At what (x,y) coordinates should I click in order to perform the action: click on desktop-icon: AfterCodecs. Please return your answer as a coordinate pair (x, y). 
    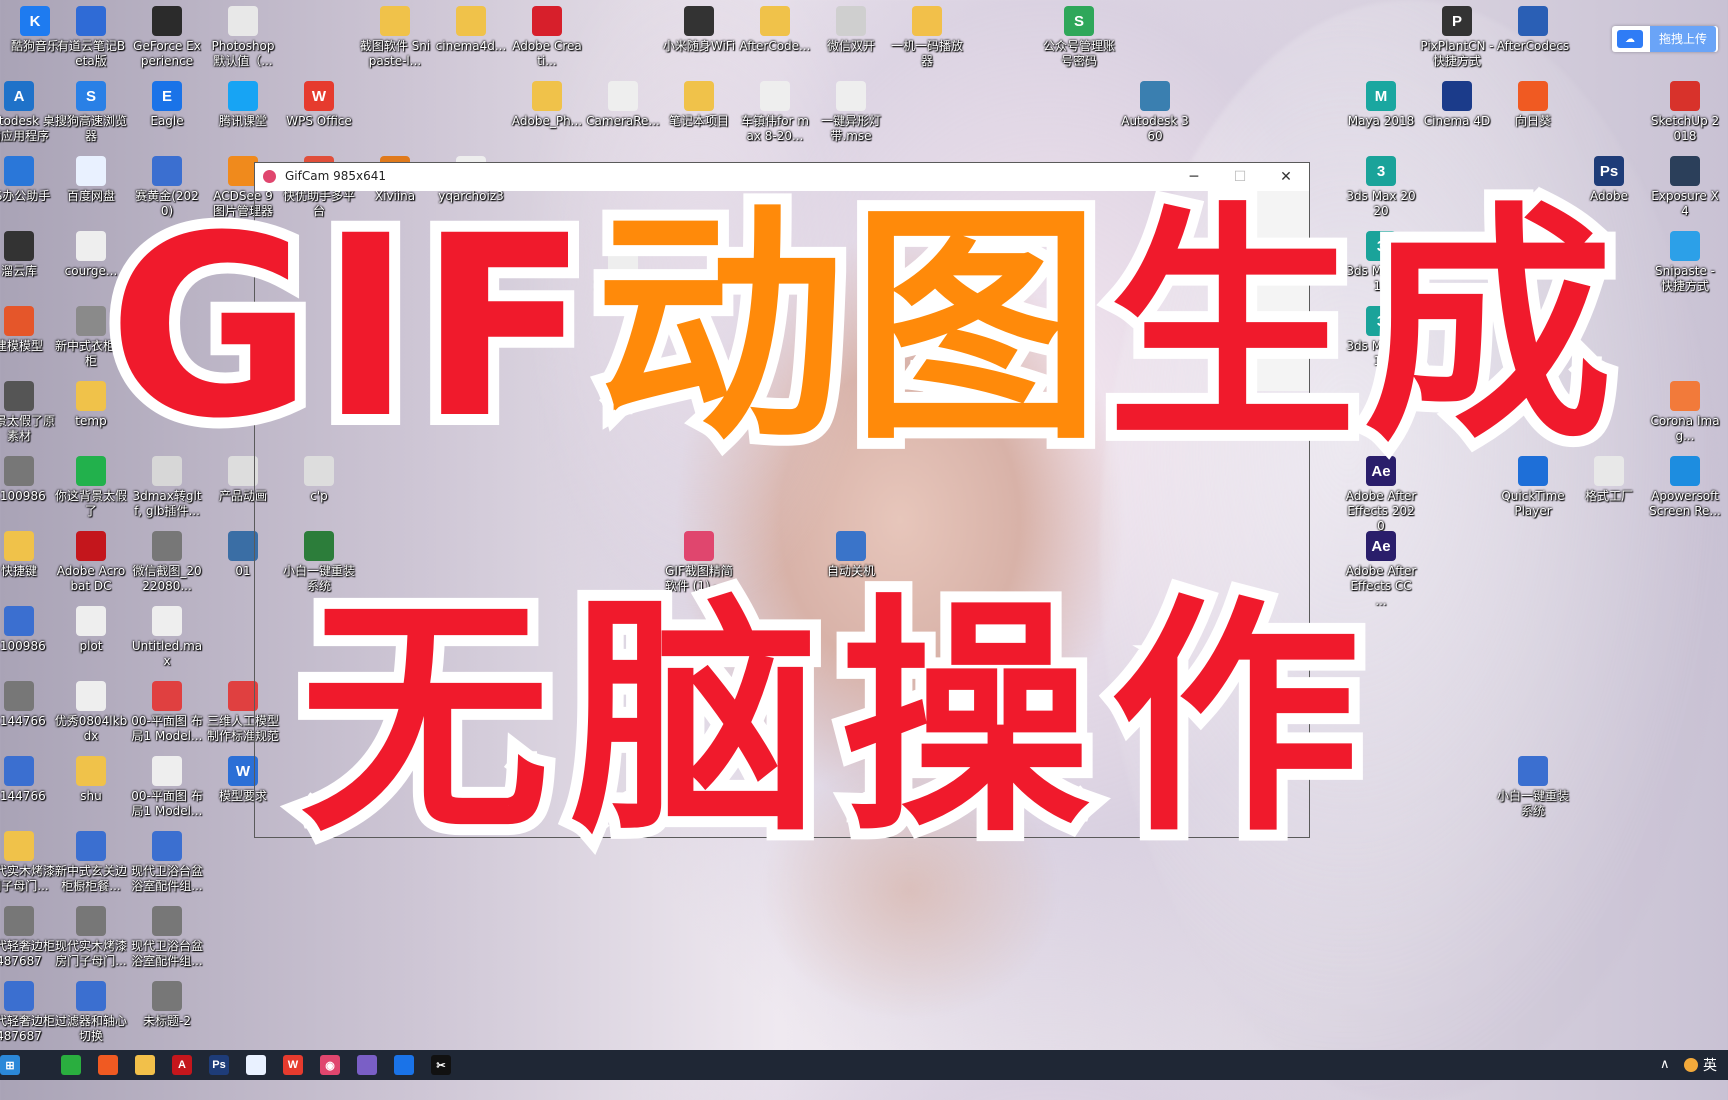
    Looking at the image, I should click on (1533, 30).